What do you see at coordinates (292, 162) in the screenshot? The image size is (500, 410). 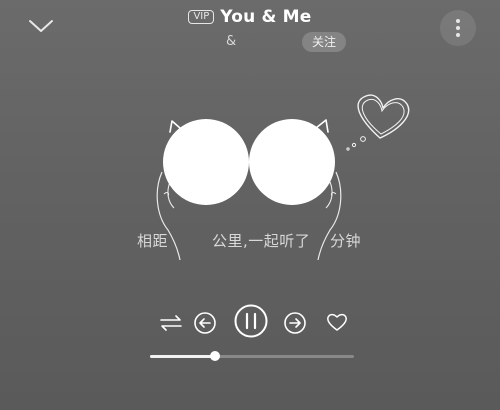 I see `avatar-right` at bounding box center [292, 162].